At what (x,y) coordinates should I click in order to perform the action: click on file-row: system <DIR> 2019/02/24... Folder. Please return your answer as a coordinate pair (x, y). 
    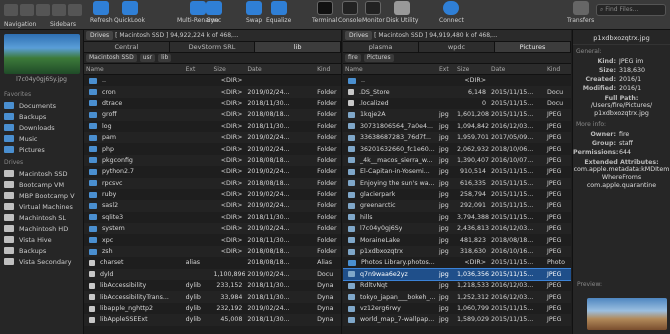
    Looking at the image, I should click on (212, 229).